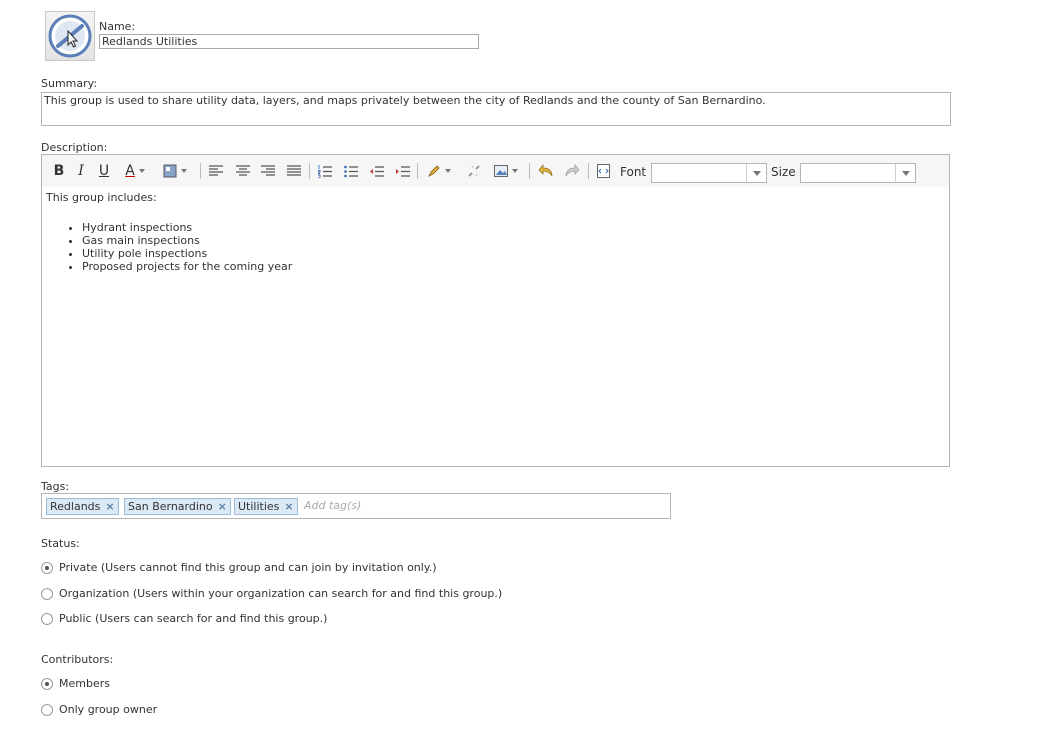 The width and height of the screenshot is (1051, 737). I want to click on list-item: Gas main inspections, so click(187, 240).